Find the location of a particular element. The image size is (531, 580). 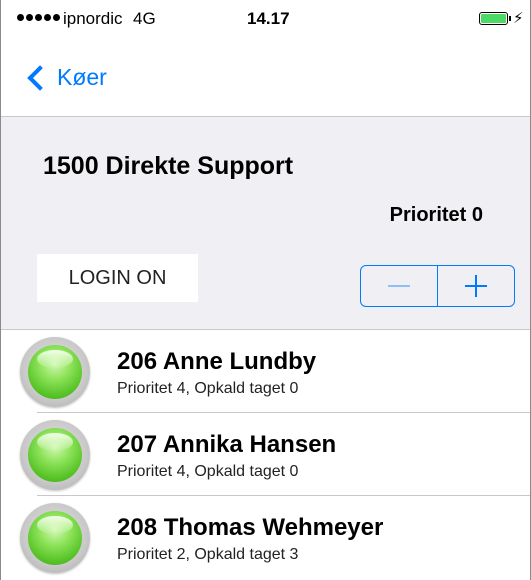

priority-stepper is located at coordinates (437, 286).